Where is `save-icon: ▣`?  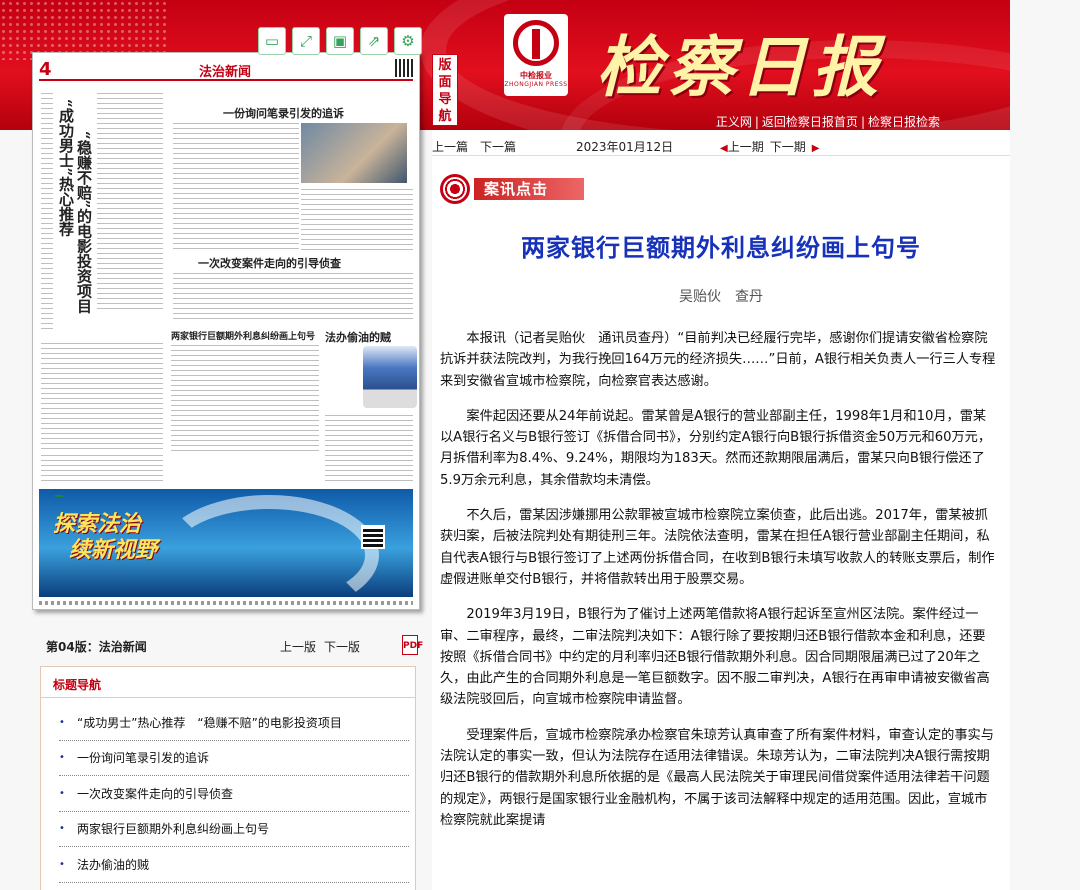
save-icon: ▣ is located at coordinates (340, 41).